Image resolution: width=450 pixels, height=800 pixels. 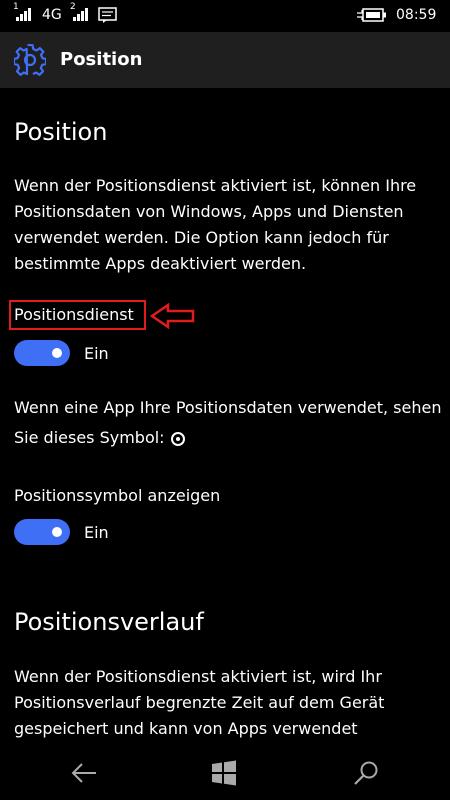 I want to click on position-service-state: Ein, so click(x=96, y=353).